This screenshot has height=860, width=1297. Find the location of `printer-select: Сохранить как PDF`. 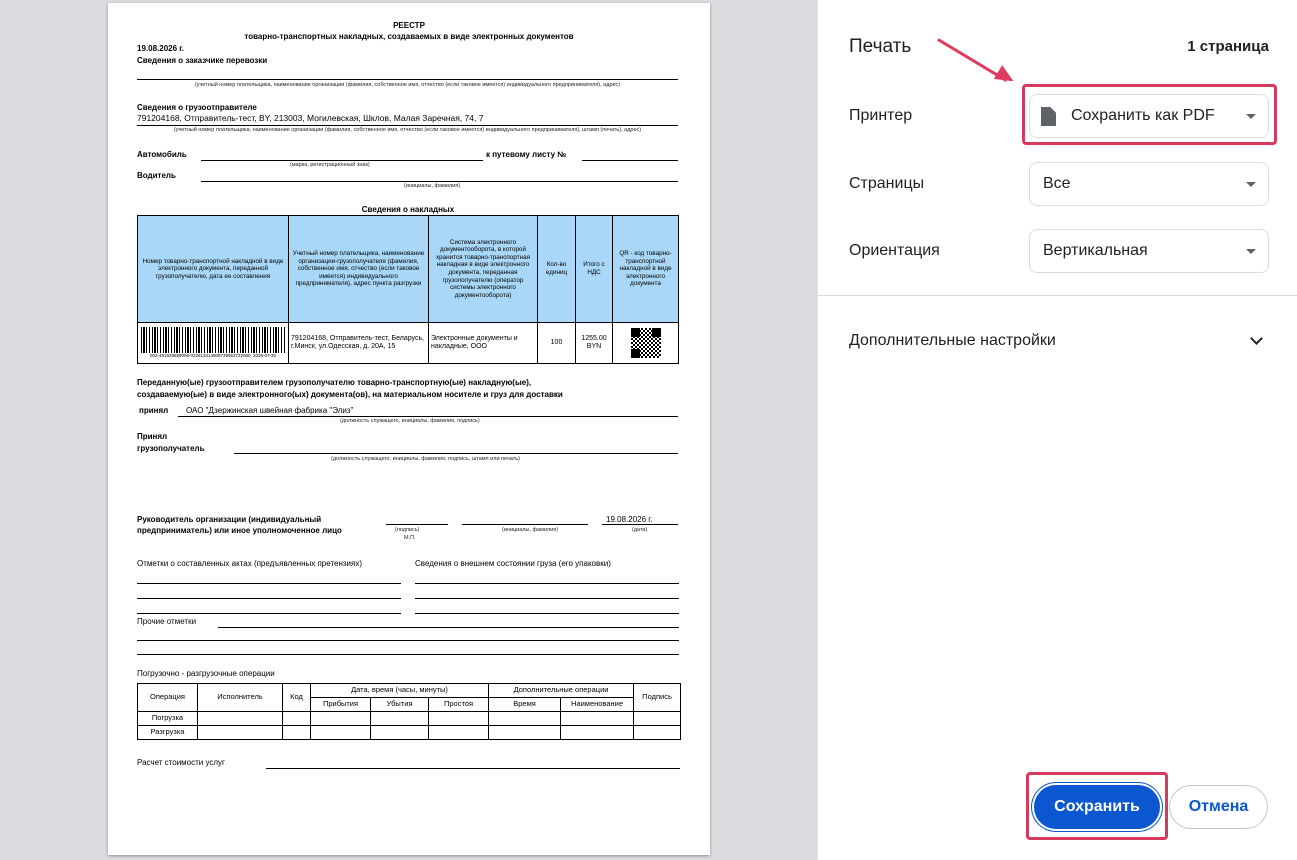

printer-select: Сохранить как PDF is located at coordinates (1149, 116).